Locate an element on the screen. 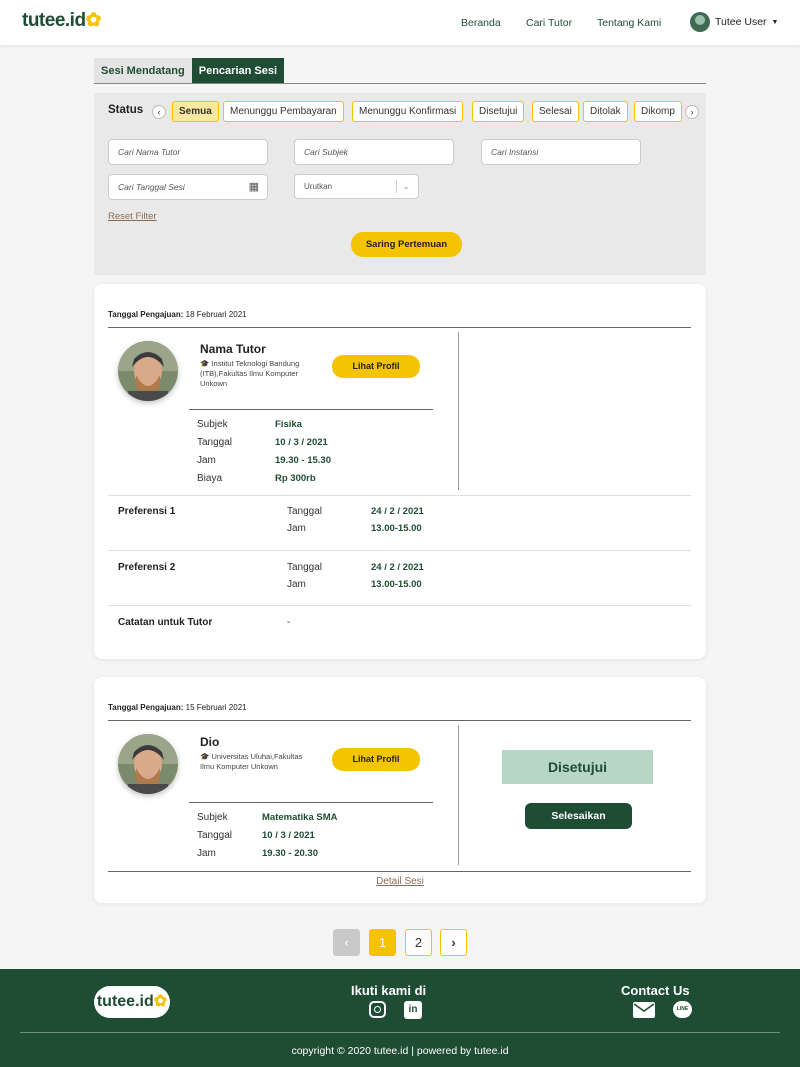 The image size is (800, 1067). footer-divider is located at coordinates (400, 1032).